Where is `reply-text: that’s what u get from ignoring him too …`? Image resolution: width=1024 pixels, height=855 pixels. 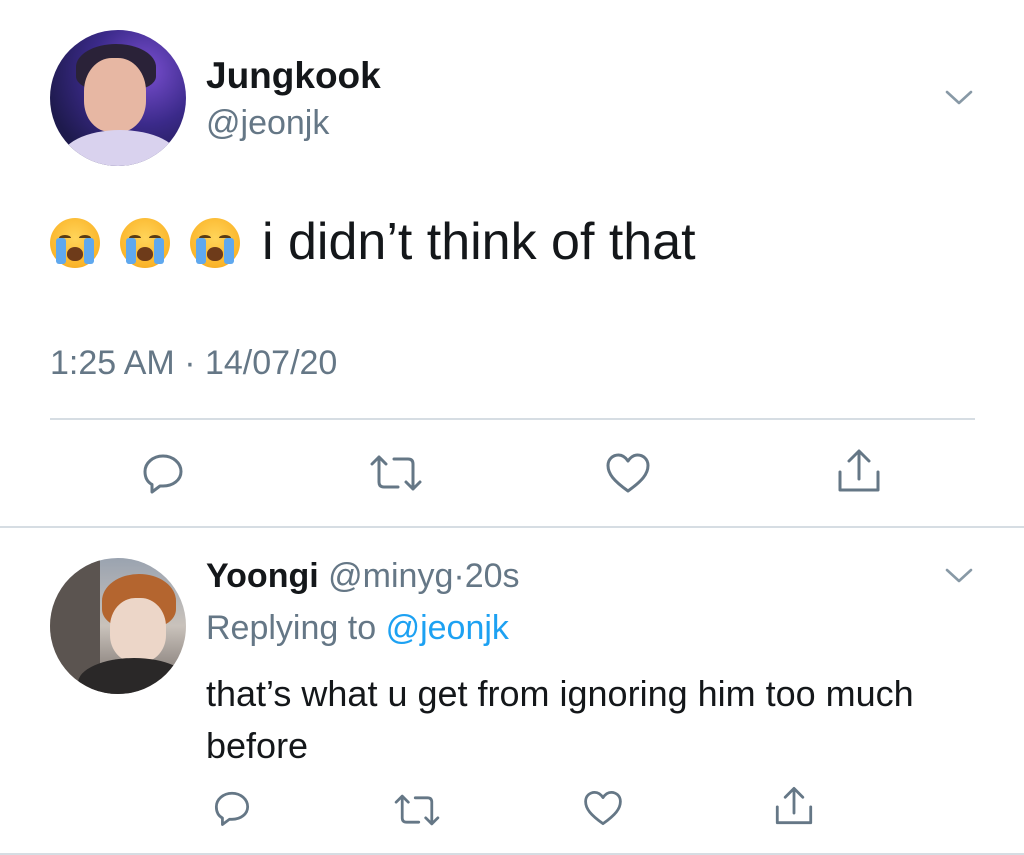 reply-text: that’s what u get from ignoring him too … is located at coordinates (560, 719).